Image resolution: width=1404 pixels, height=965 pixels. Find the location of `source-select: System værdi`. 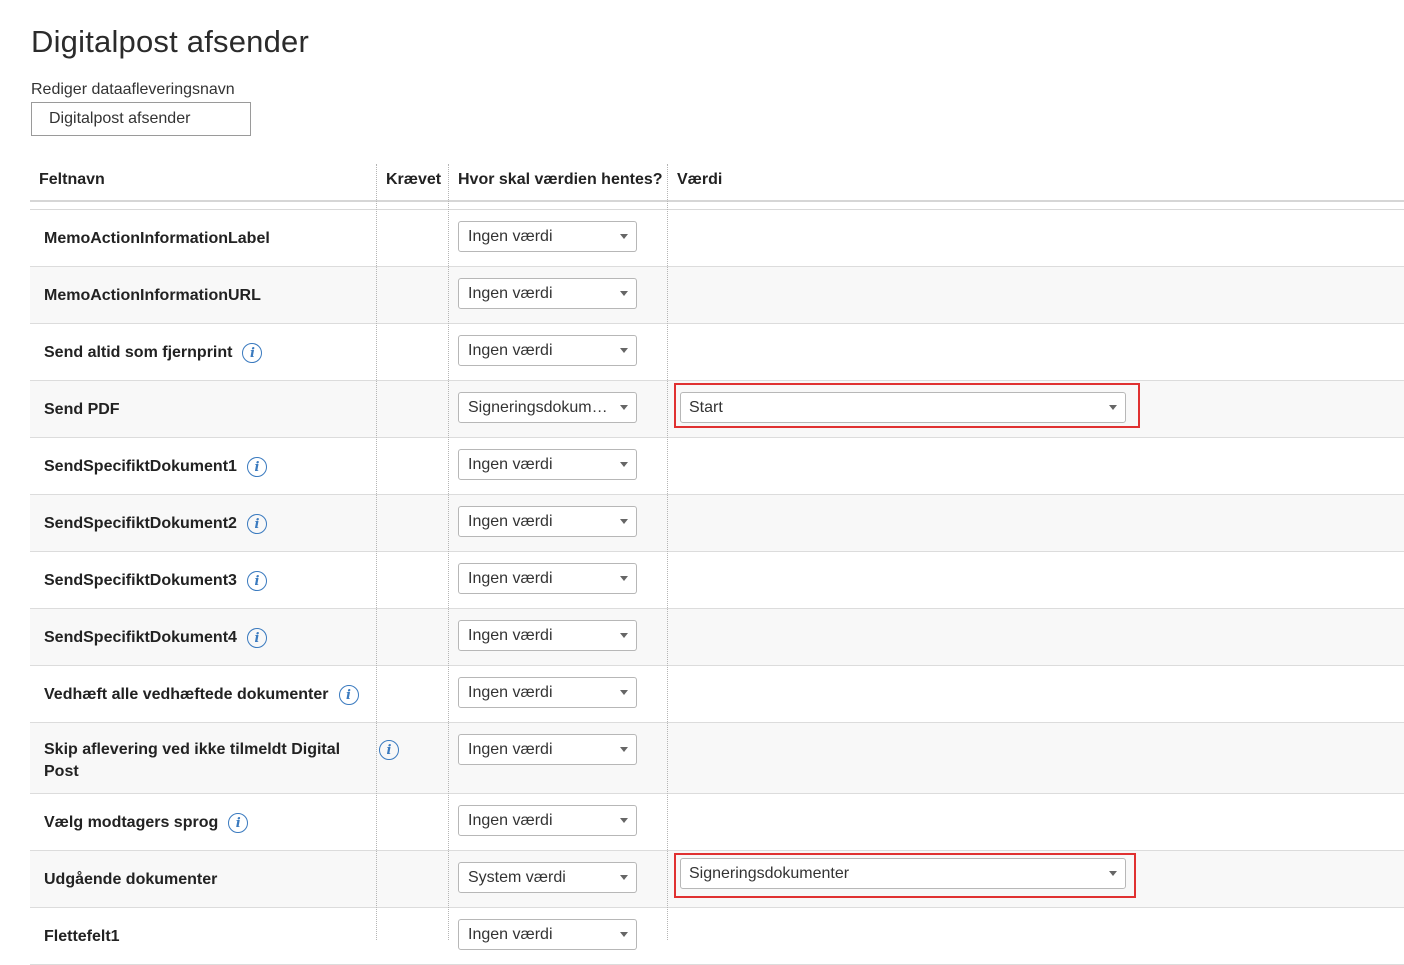

source-select: System værdi is located at coordinates (547, 877).